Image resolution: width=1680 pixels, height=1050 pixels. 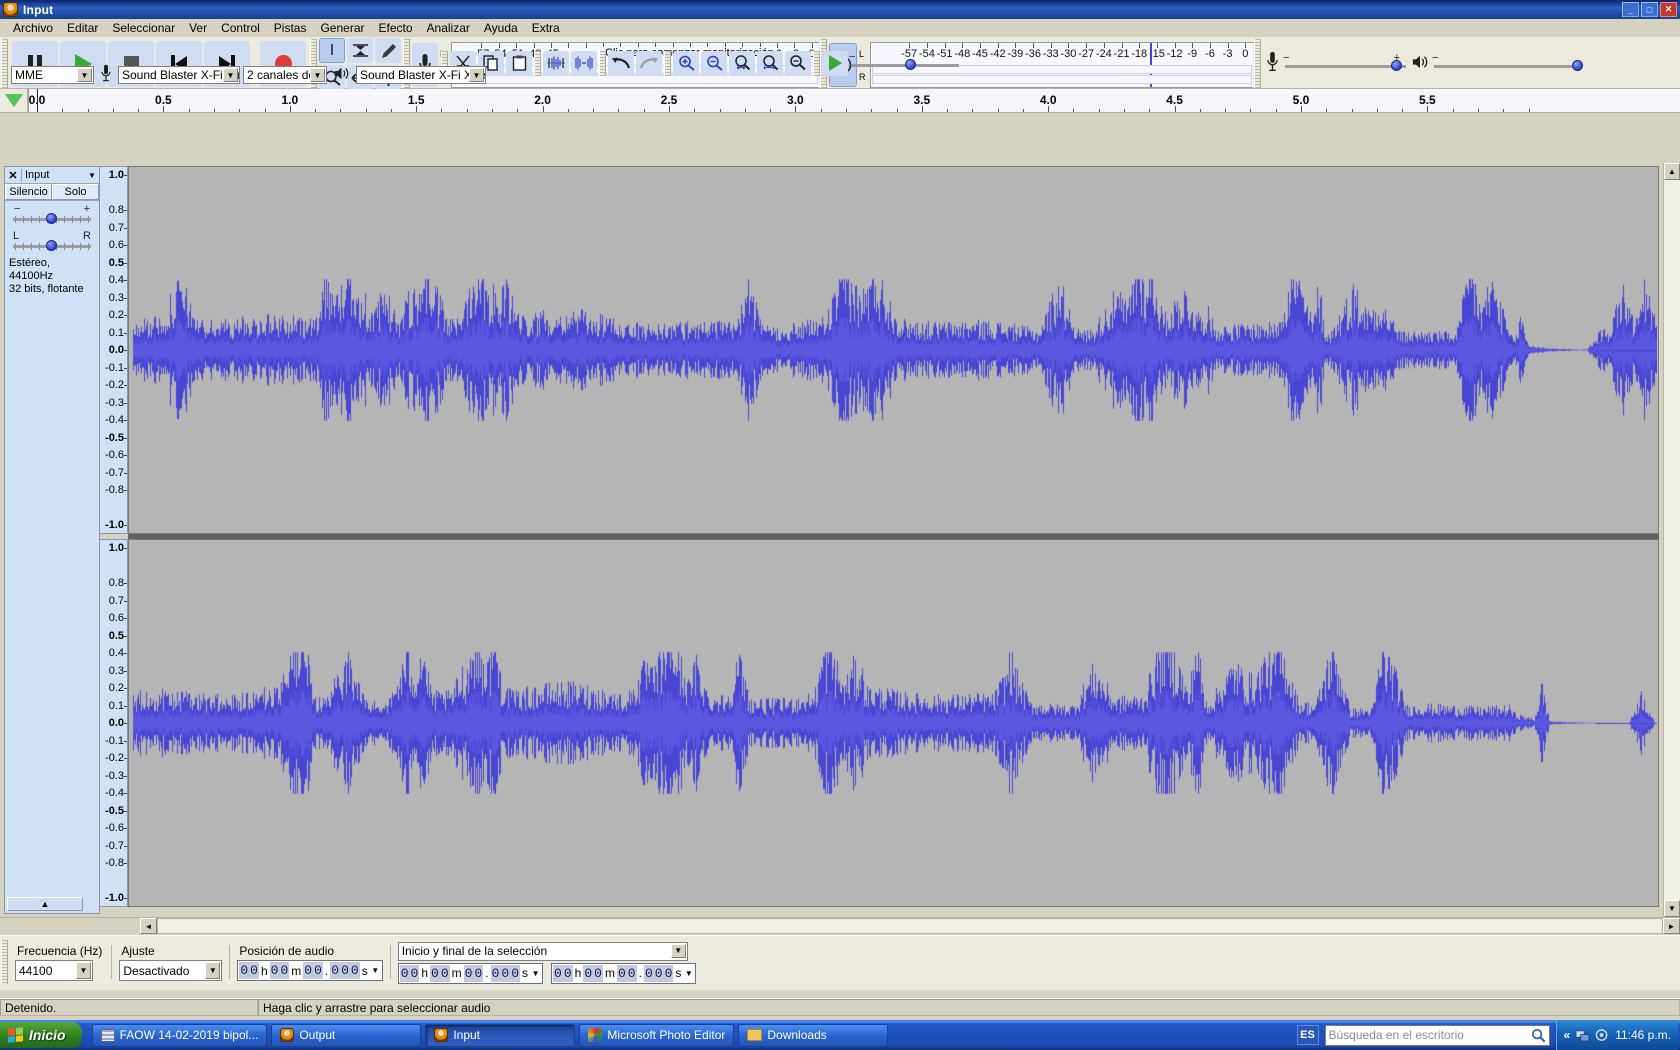 What do you see at coordinates (816, 63) in the screenshot?
I see `play-speed-grip` at bounding box center [816, 63].